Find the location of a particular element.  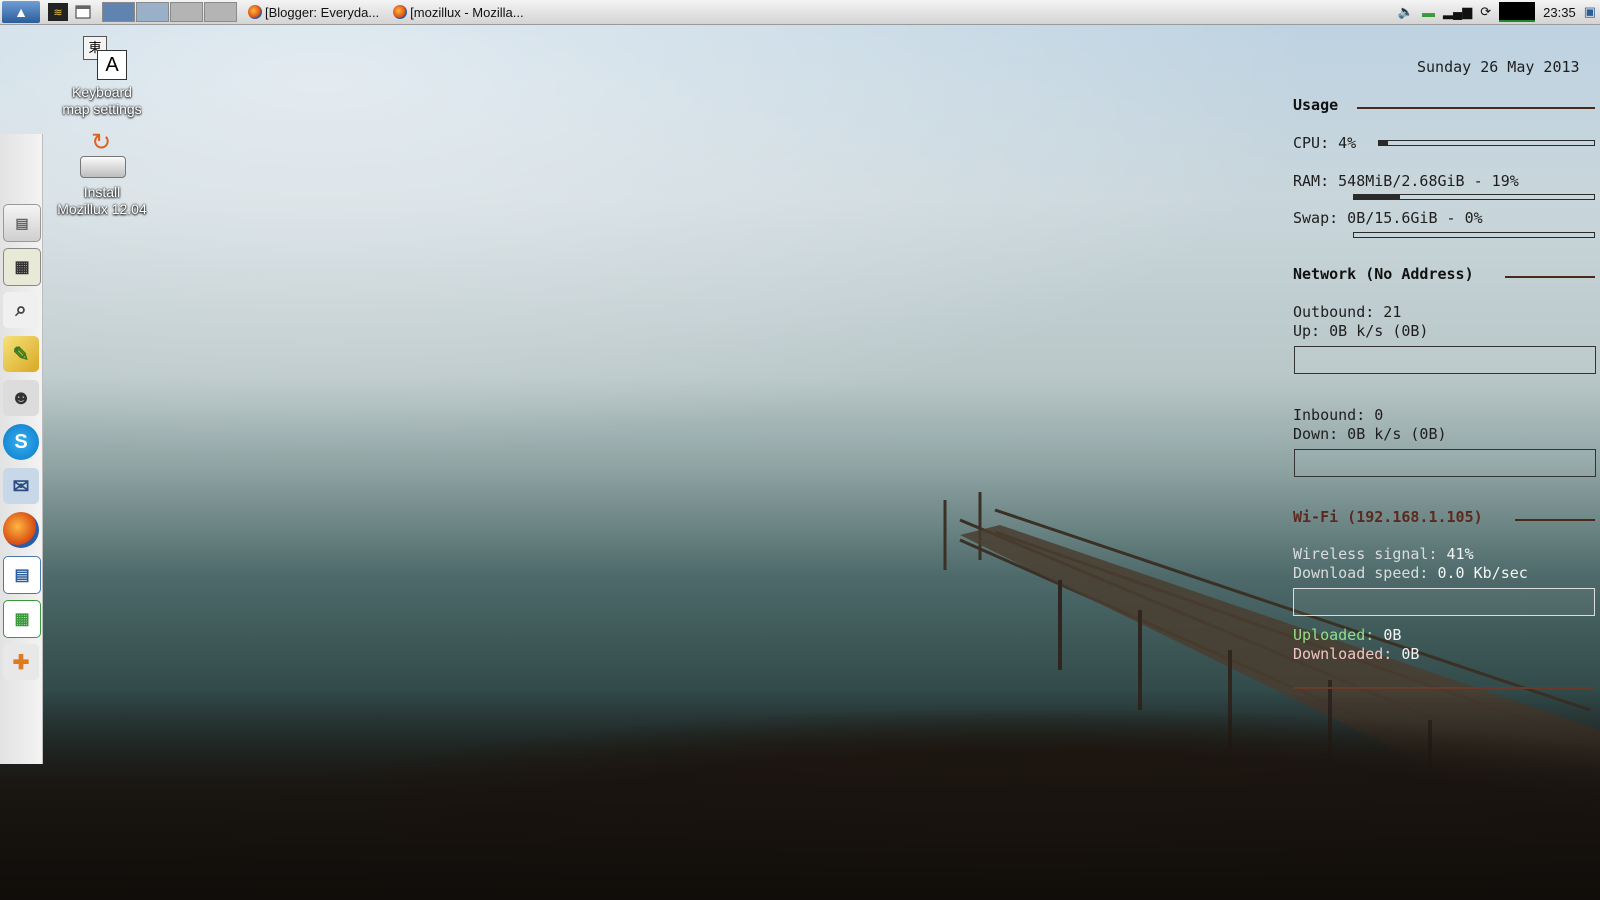

usage-divider is located at coordinates (1476, 108).